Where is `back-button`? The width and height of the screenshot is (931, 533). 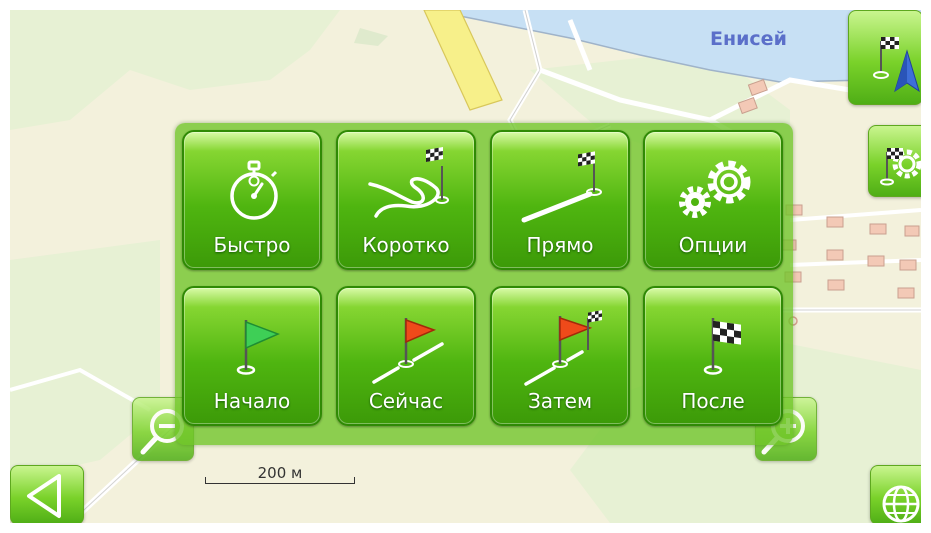 back-button is located at coordinates (47, 494).